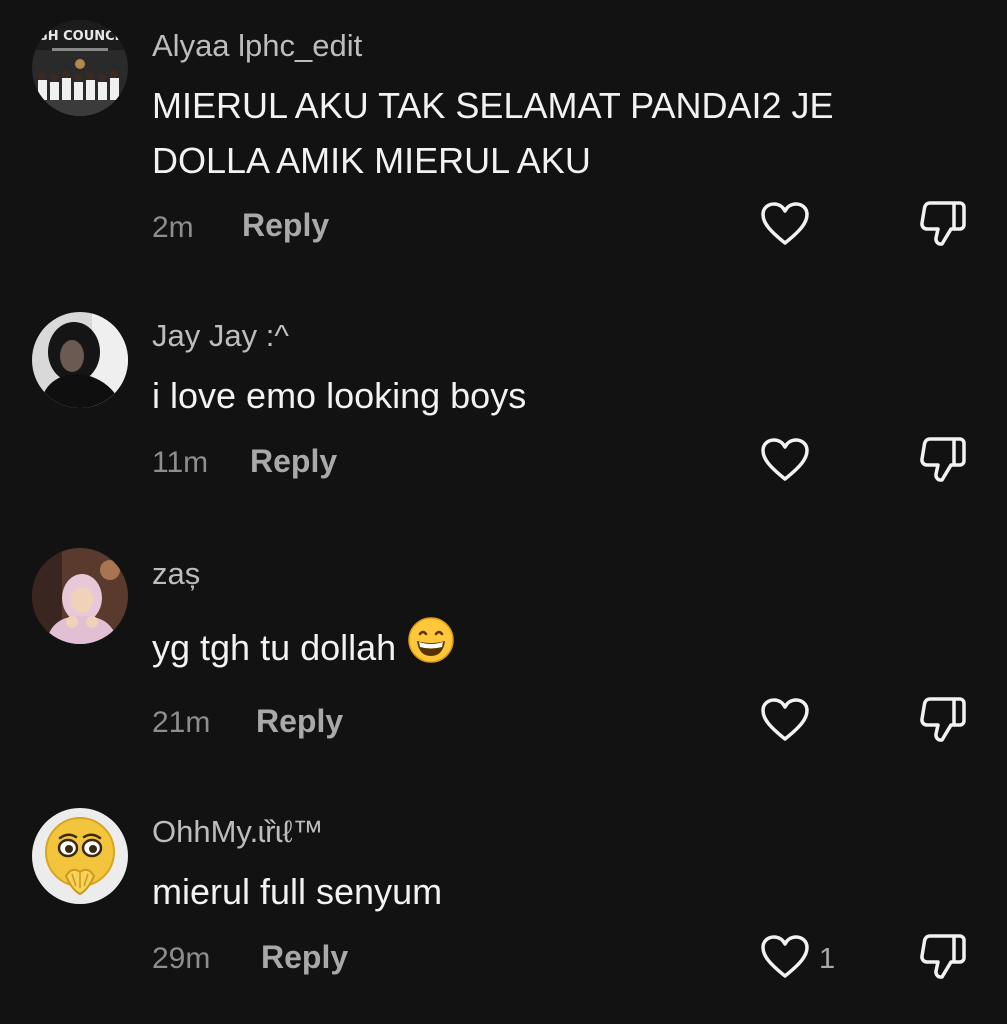  Describe the element at coordinates (181, 958) in the screenshot. I see `comment-timestamp: 29m` at that location.